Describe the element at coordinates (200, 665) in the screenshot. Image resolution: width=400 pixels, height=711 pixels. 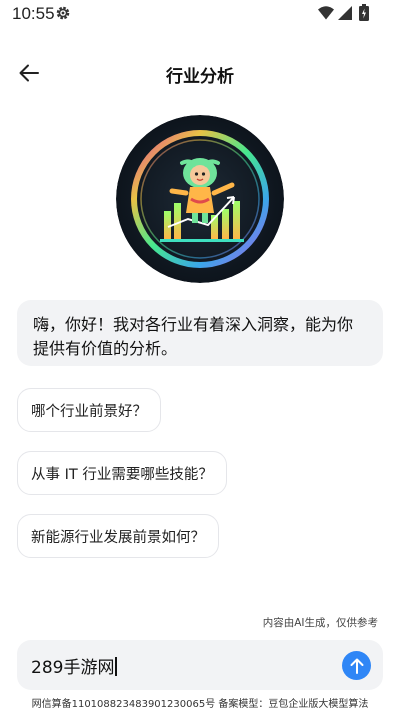
I see `message-input-bar: 289手游网` at that location.